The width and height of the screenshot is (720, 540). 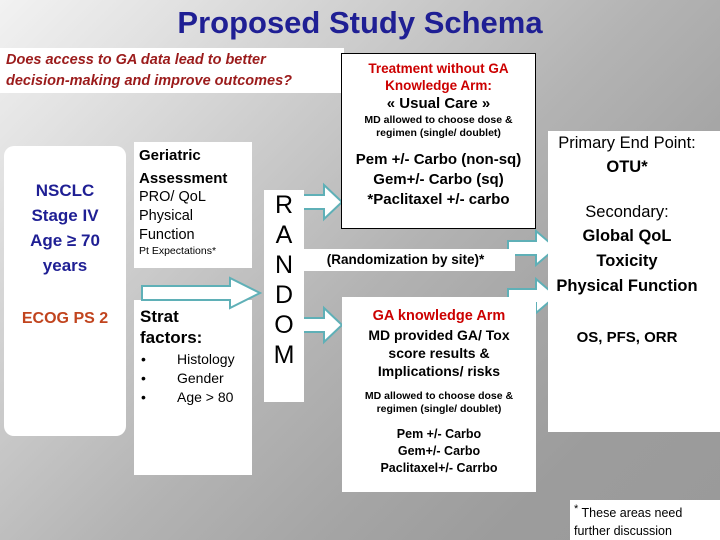 I want to click on secondary-endpoint-label: Secondary:, so click(x=627, y=212).